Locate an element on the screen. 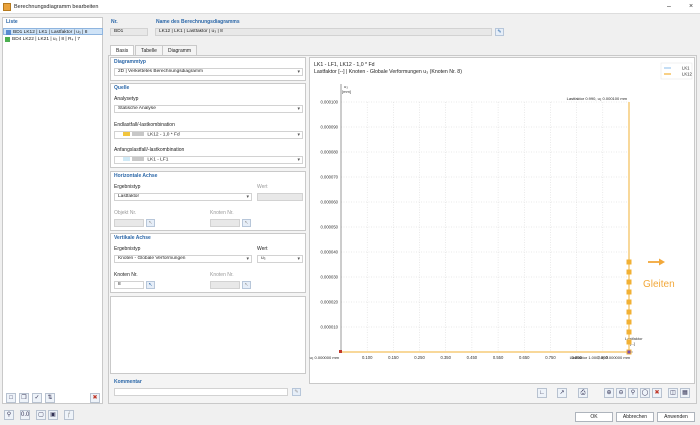 Image resolution: width=700 pixels, height=425 pixels. copy-item-icon: ❐ is located at coordinates (24, 398).